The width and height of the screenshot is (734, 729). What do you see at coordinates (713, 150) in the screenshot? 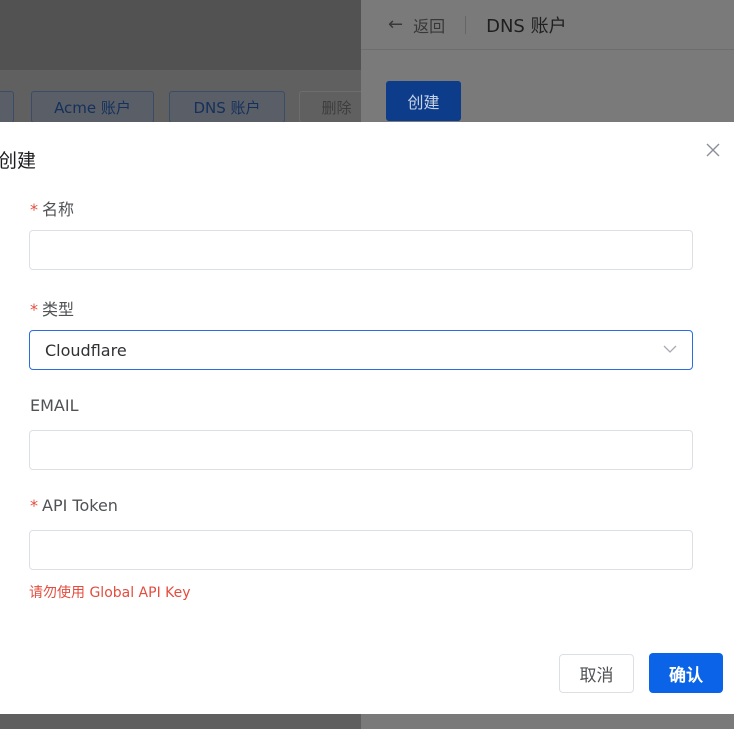
I see `close-icon` at bounding box center [713, 150].